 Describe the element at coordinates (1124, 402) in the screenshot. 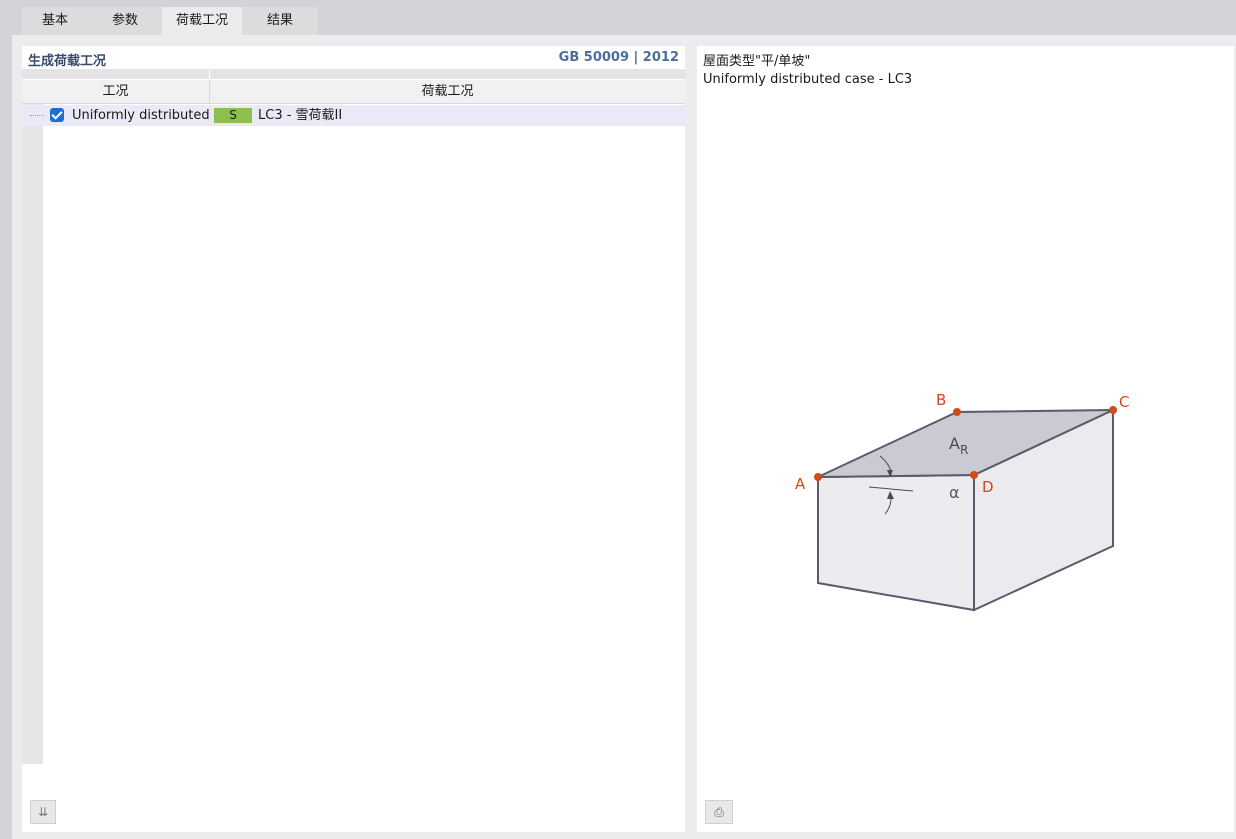

I see `point-c-label: C` at that location.